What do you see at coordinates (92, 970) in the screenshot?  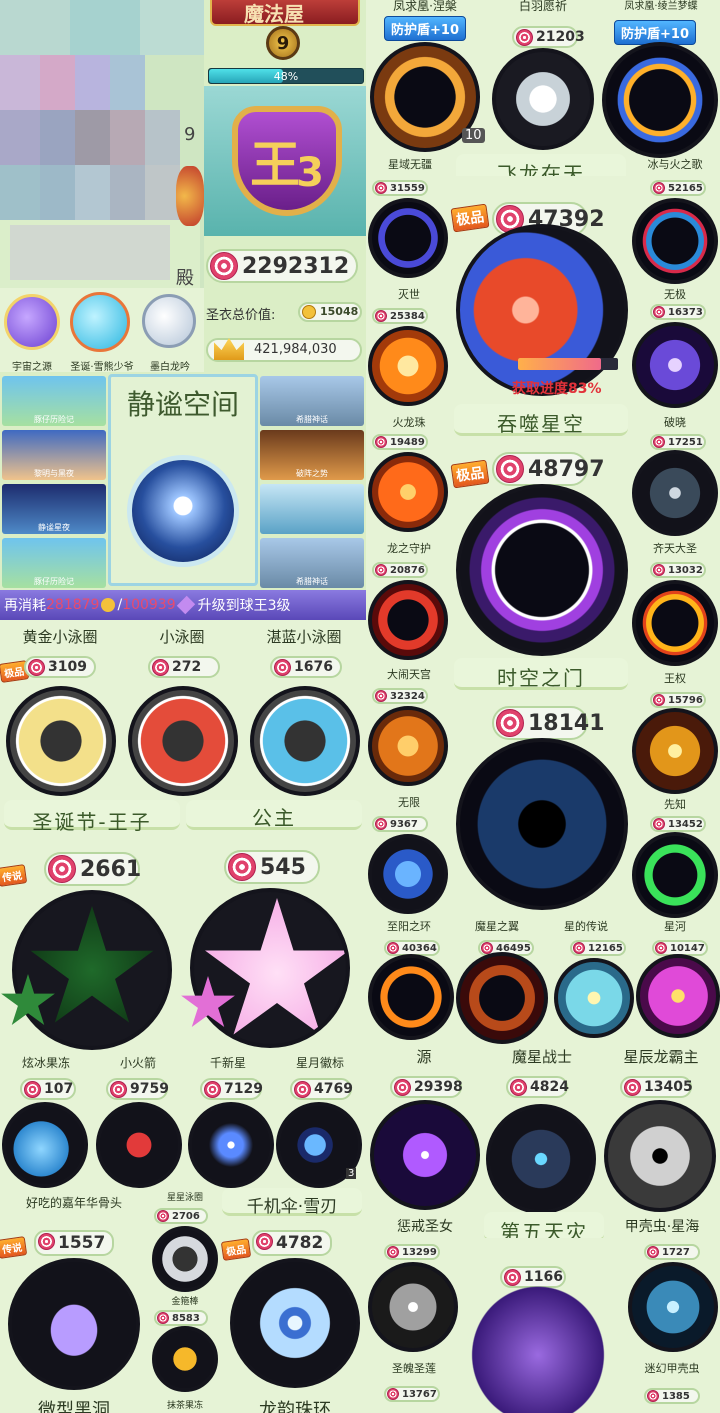 I see `jelly-star-item` at bounding box center [92, 970].